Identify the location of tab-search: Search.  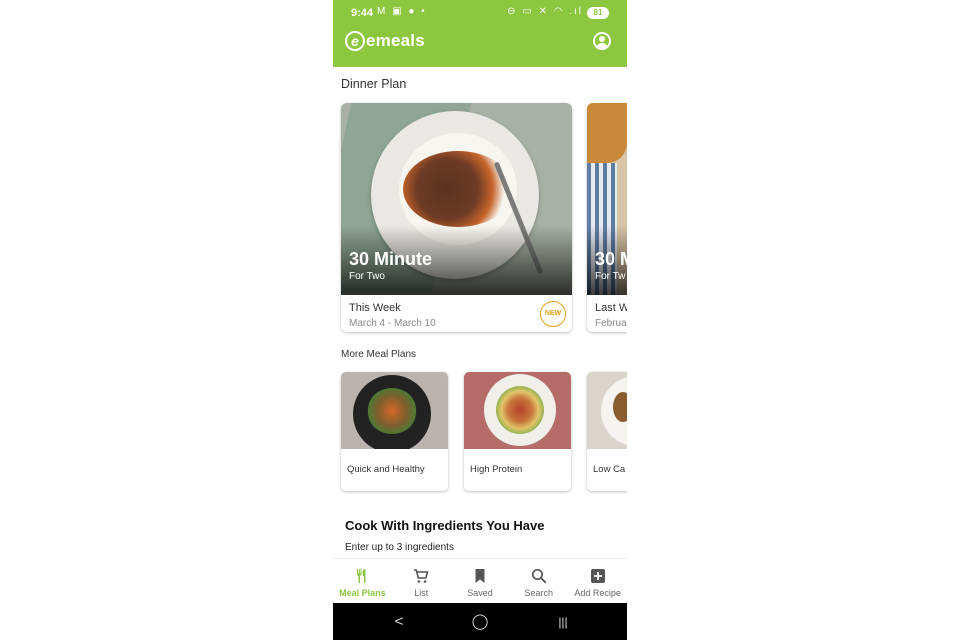
(538, 581).